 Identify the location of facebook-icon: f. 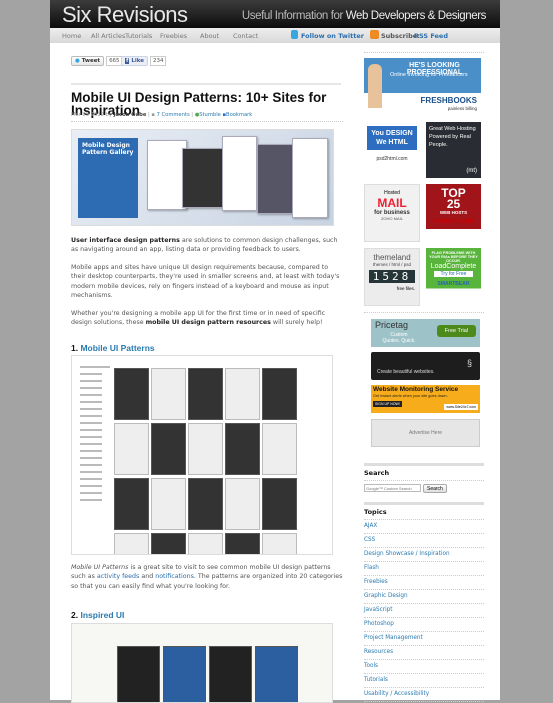
(127, 61).